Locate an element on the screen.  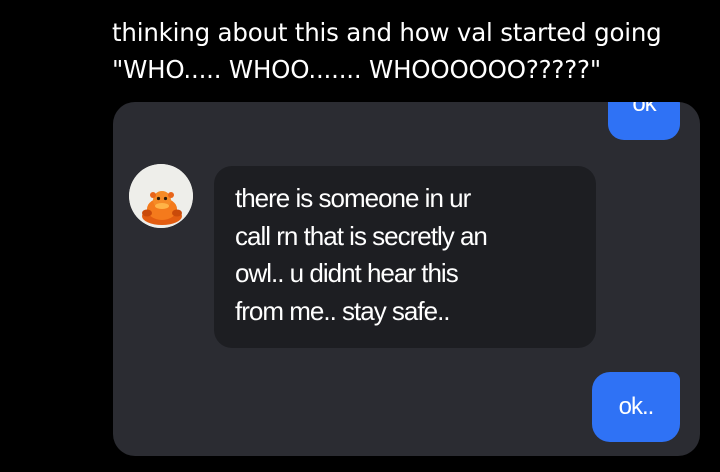
outgoing-message-text: ok is located at coordinates (644, 109).